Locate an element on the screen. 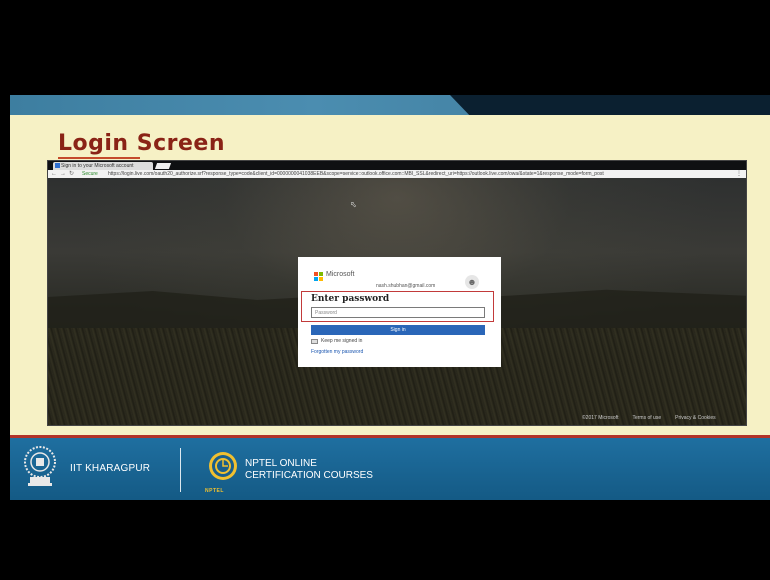 The width and height of the screenshot is (770, 580). keep-signed-in-label: Keep me signed in is located at coordinates (342, 341).